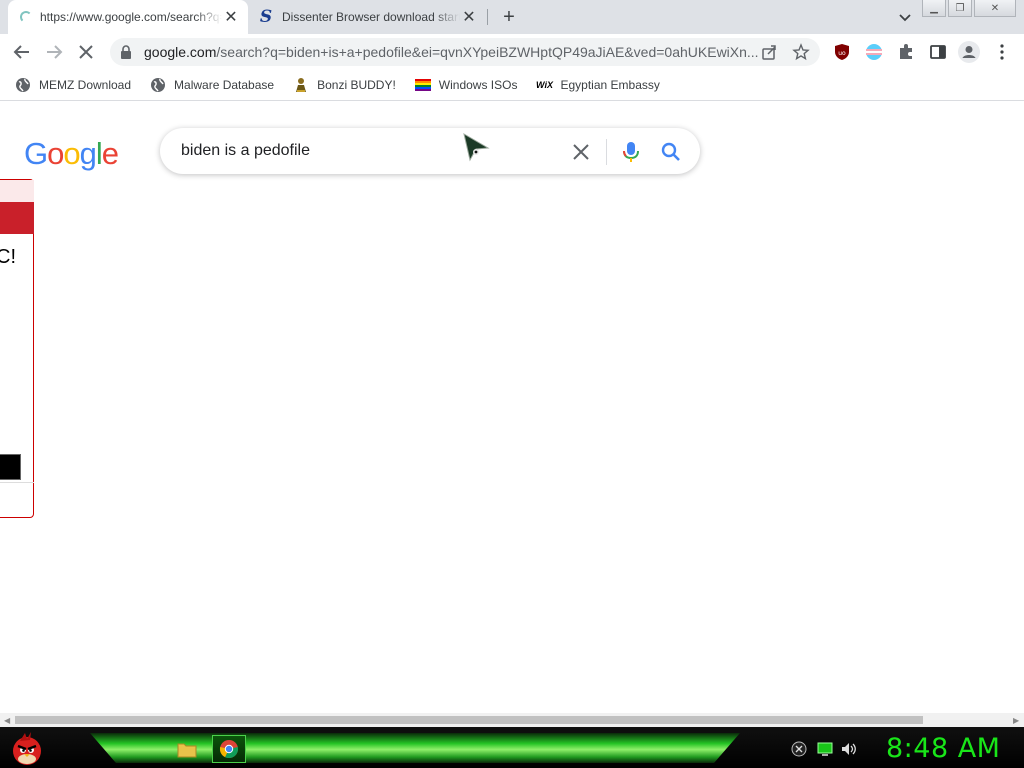  What do you see at coordinates (245, 151) in the screenshot?
I see `search-query-text: biden is a pedofile` at bounding box center [245, 151].